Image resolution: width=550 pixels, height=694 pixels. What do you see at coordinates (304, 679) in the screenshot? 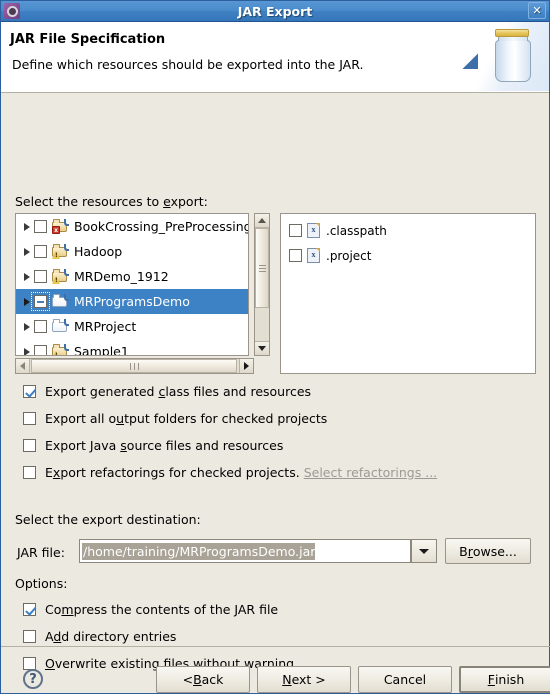
I see `next-button: Next >` at bounding box center [304, 679].